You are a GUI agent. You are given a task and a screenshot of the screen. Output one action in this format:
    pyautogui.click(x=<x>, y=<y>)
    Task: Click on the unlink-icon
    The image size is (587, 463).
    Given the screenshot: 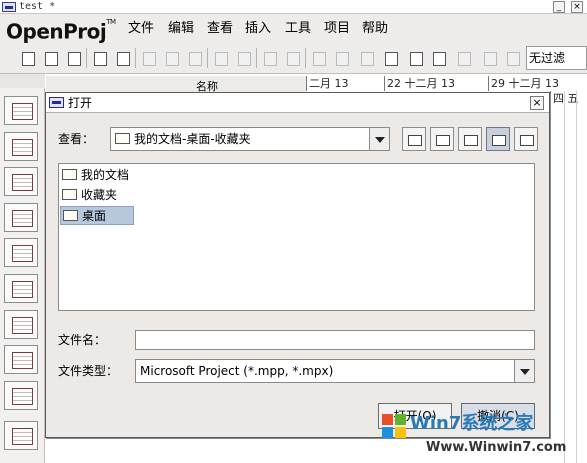 What is the action you would take?
    pyautogui.click(x=293, y=58)
    